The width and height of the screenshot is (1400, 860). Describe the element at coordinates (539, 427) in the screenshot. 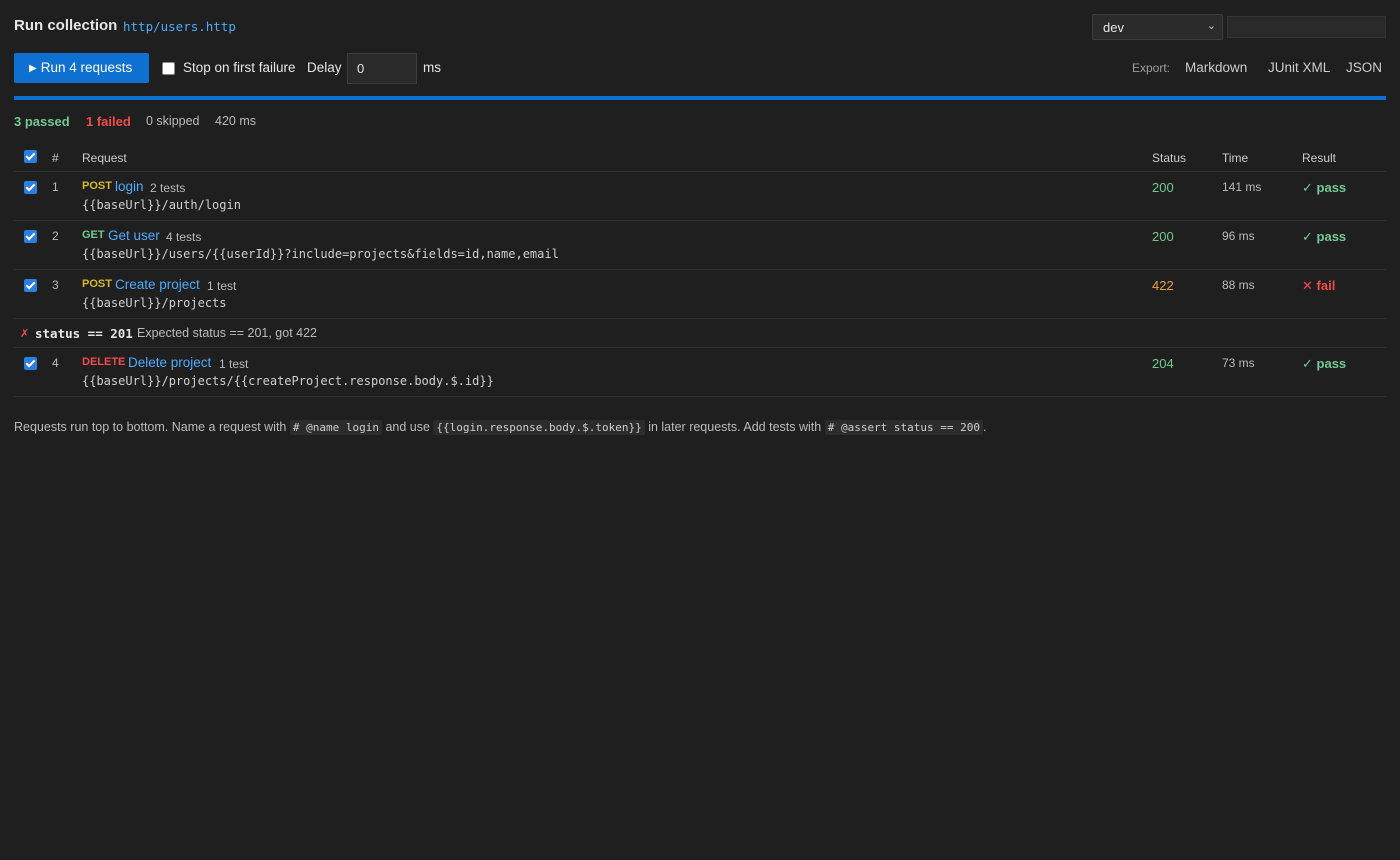

I see `hint-code: {{login.response.body.$.token}}` at that location.